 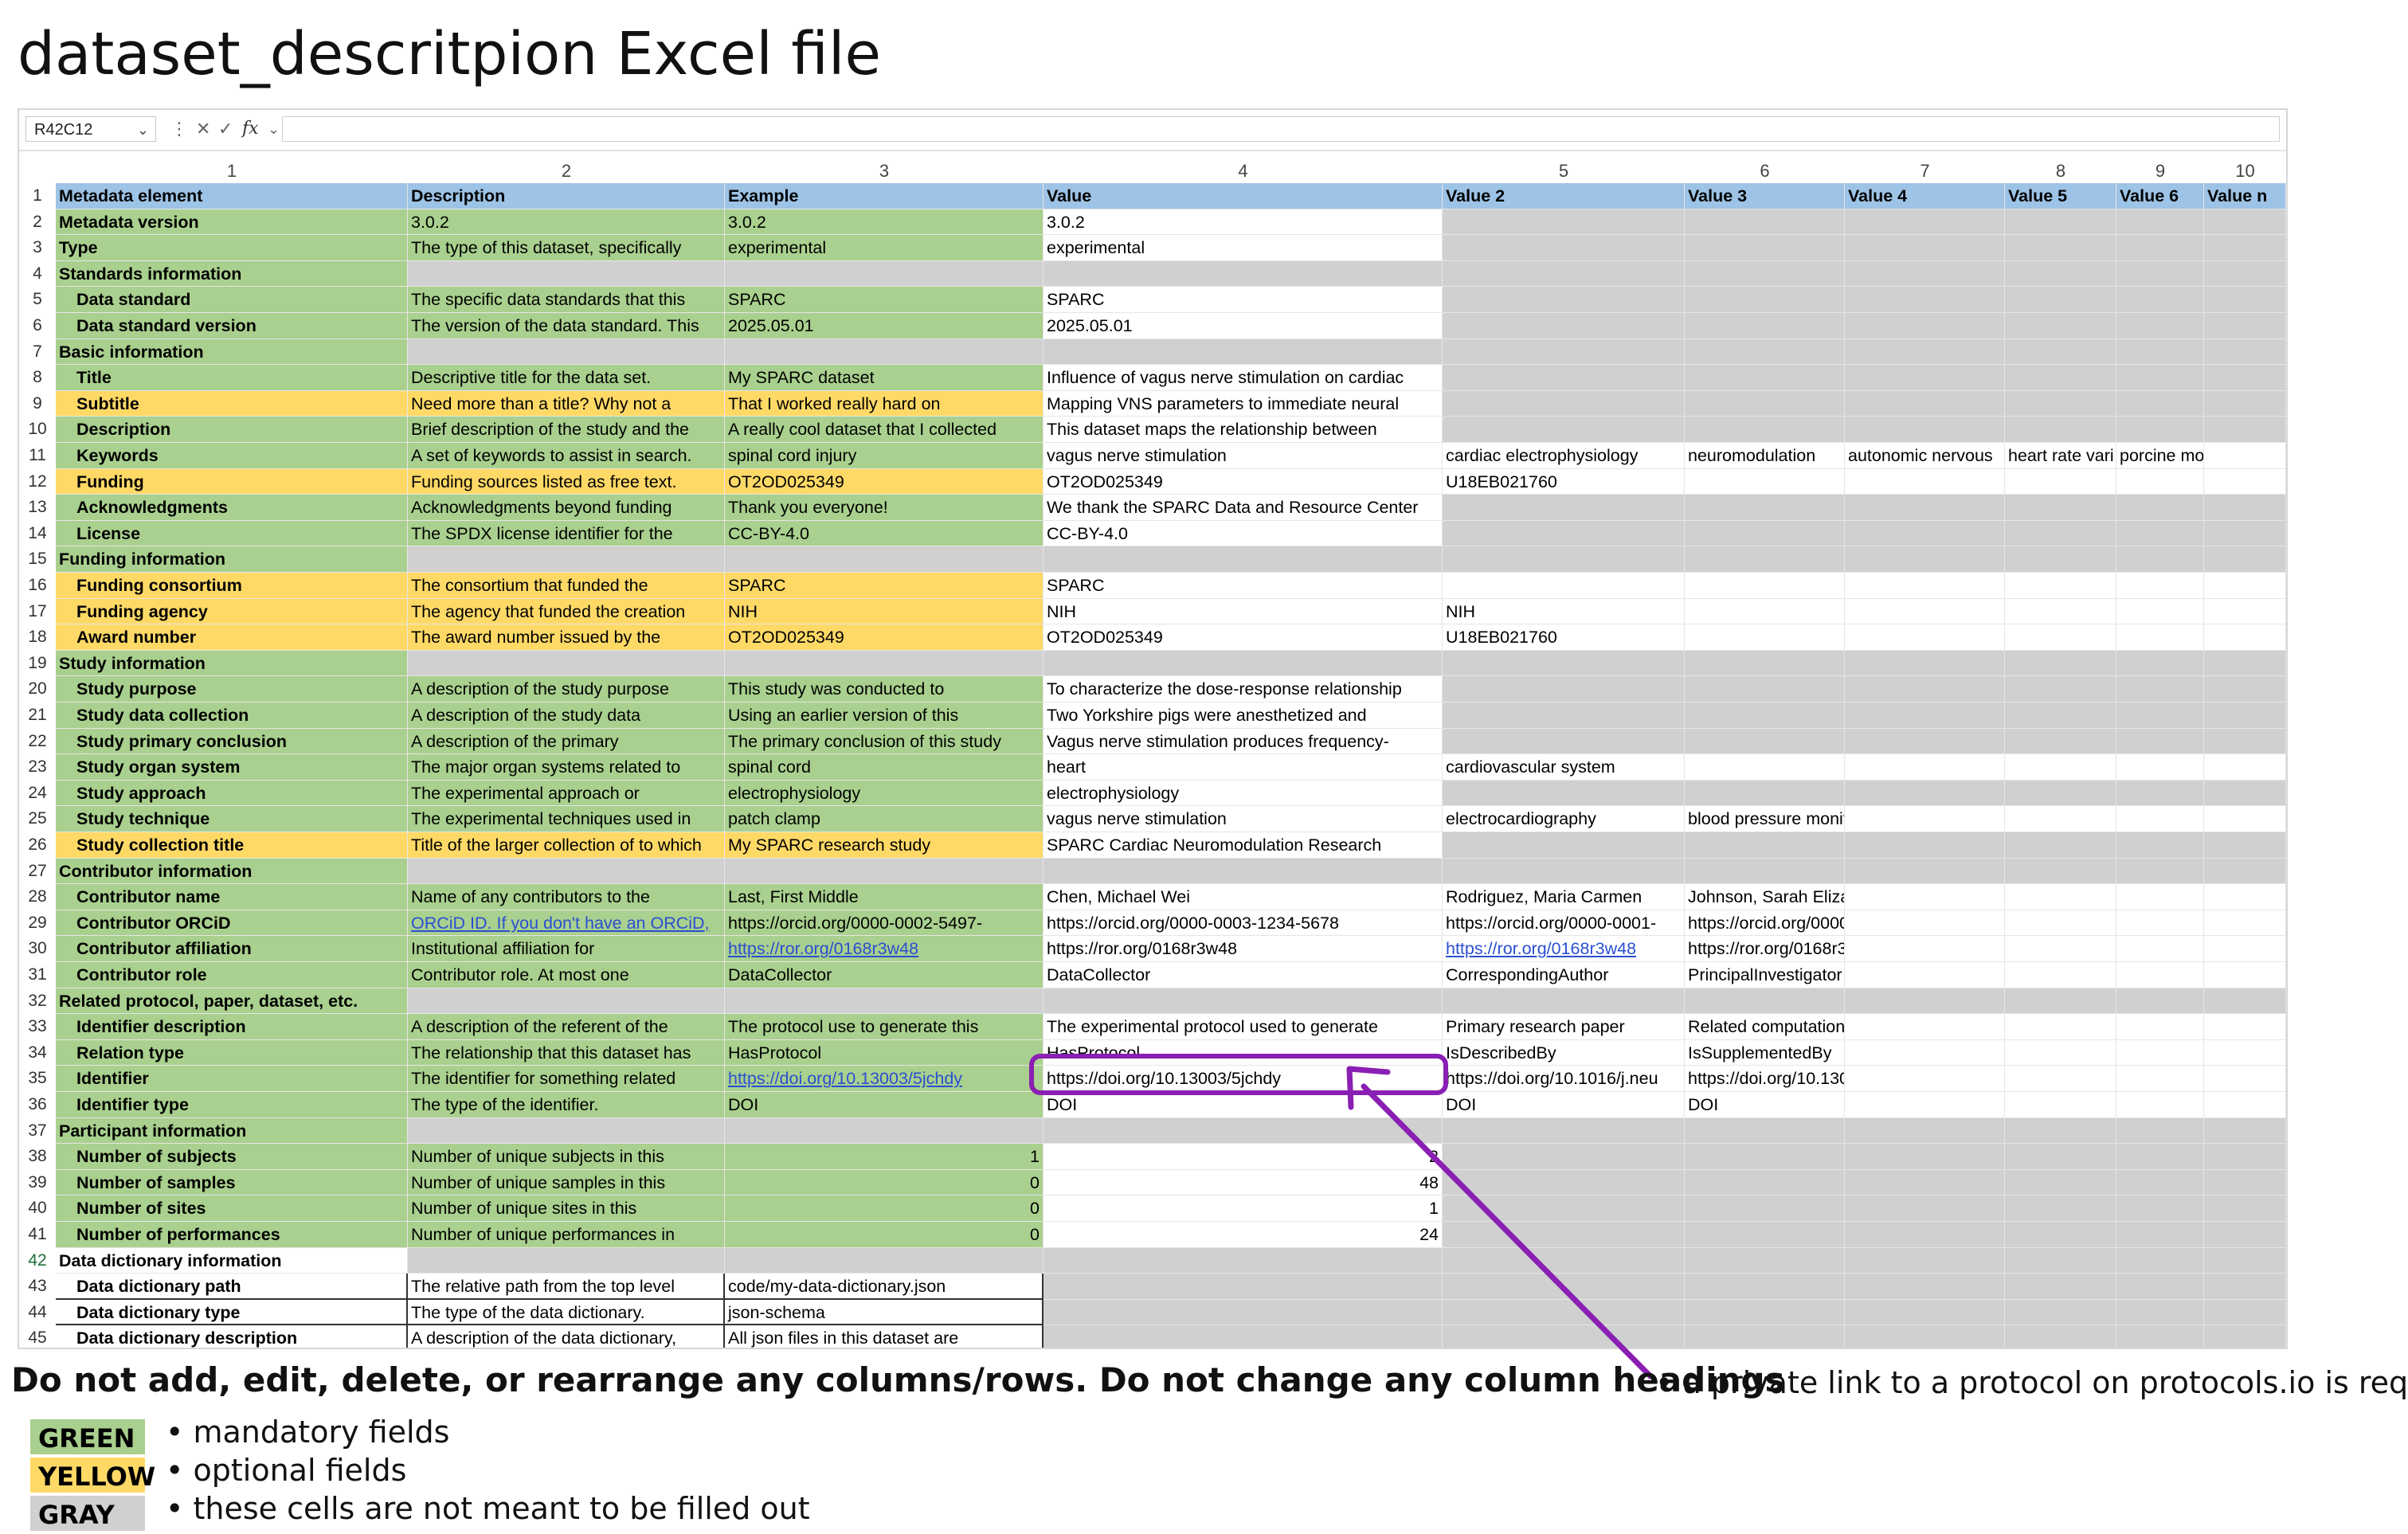 What do you see at coordinates (308, 1432) in the screenshot?
I see `legend-text-green: • mandatory fields` at bounding box center [308, 1432].